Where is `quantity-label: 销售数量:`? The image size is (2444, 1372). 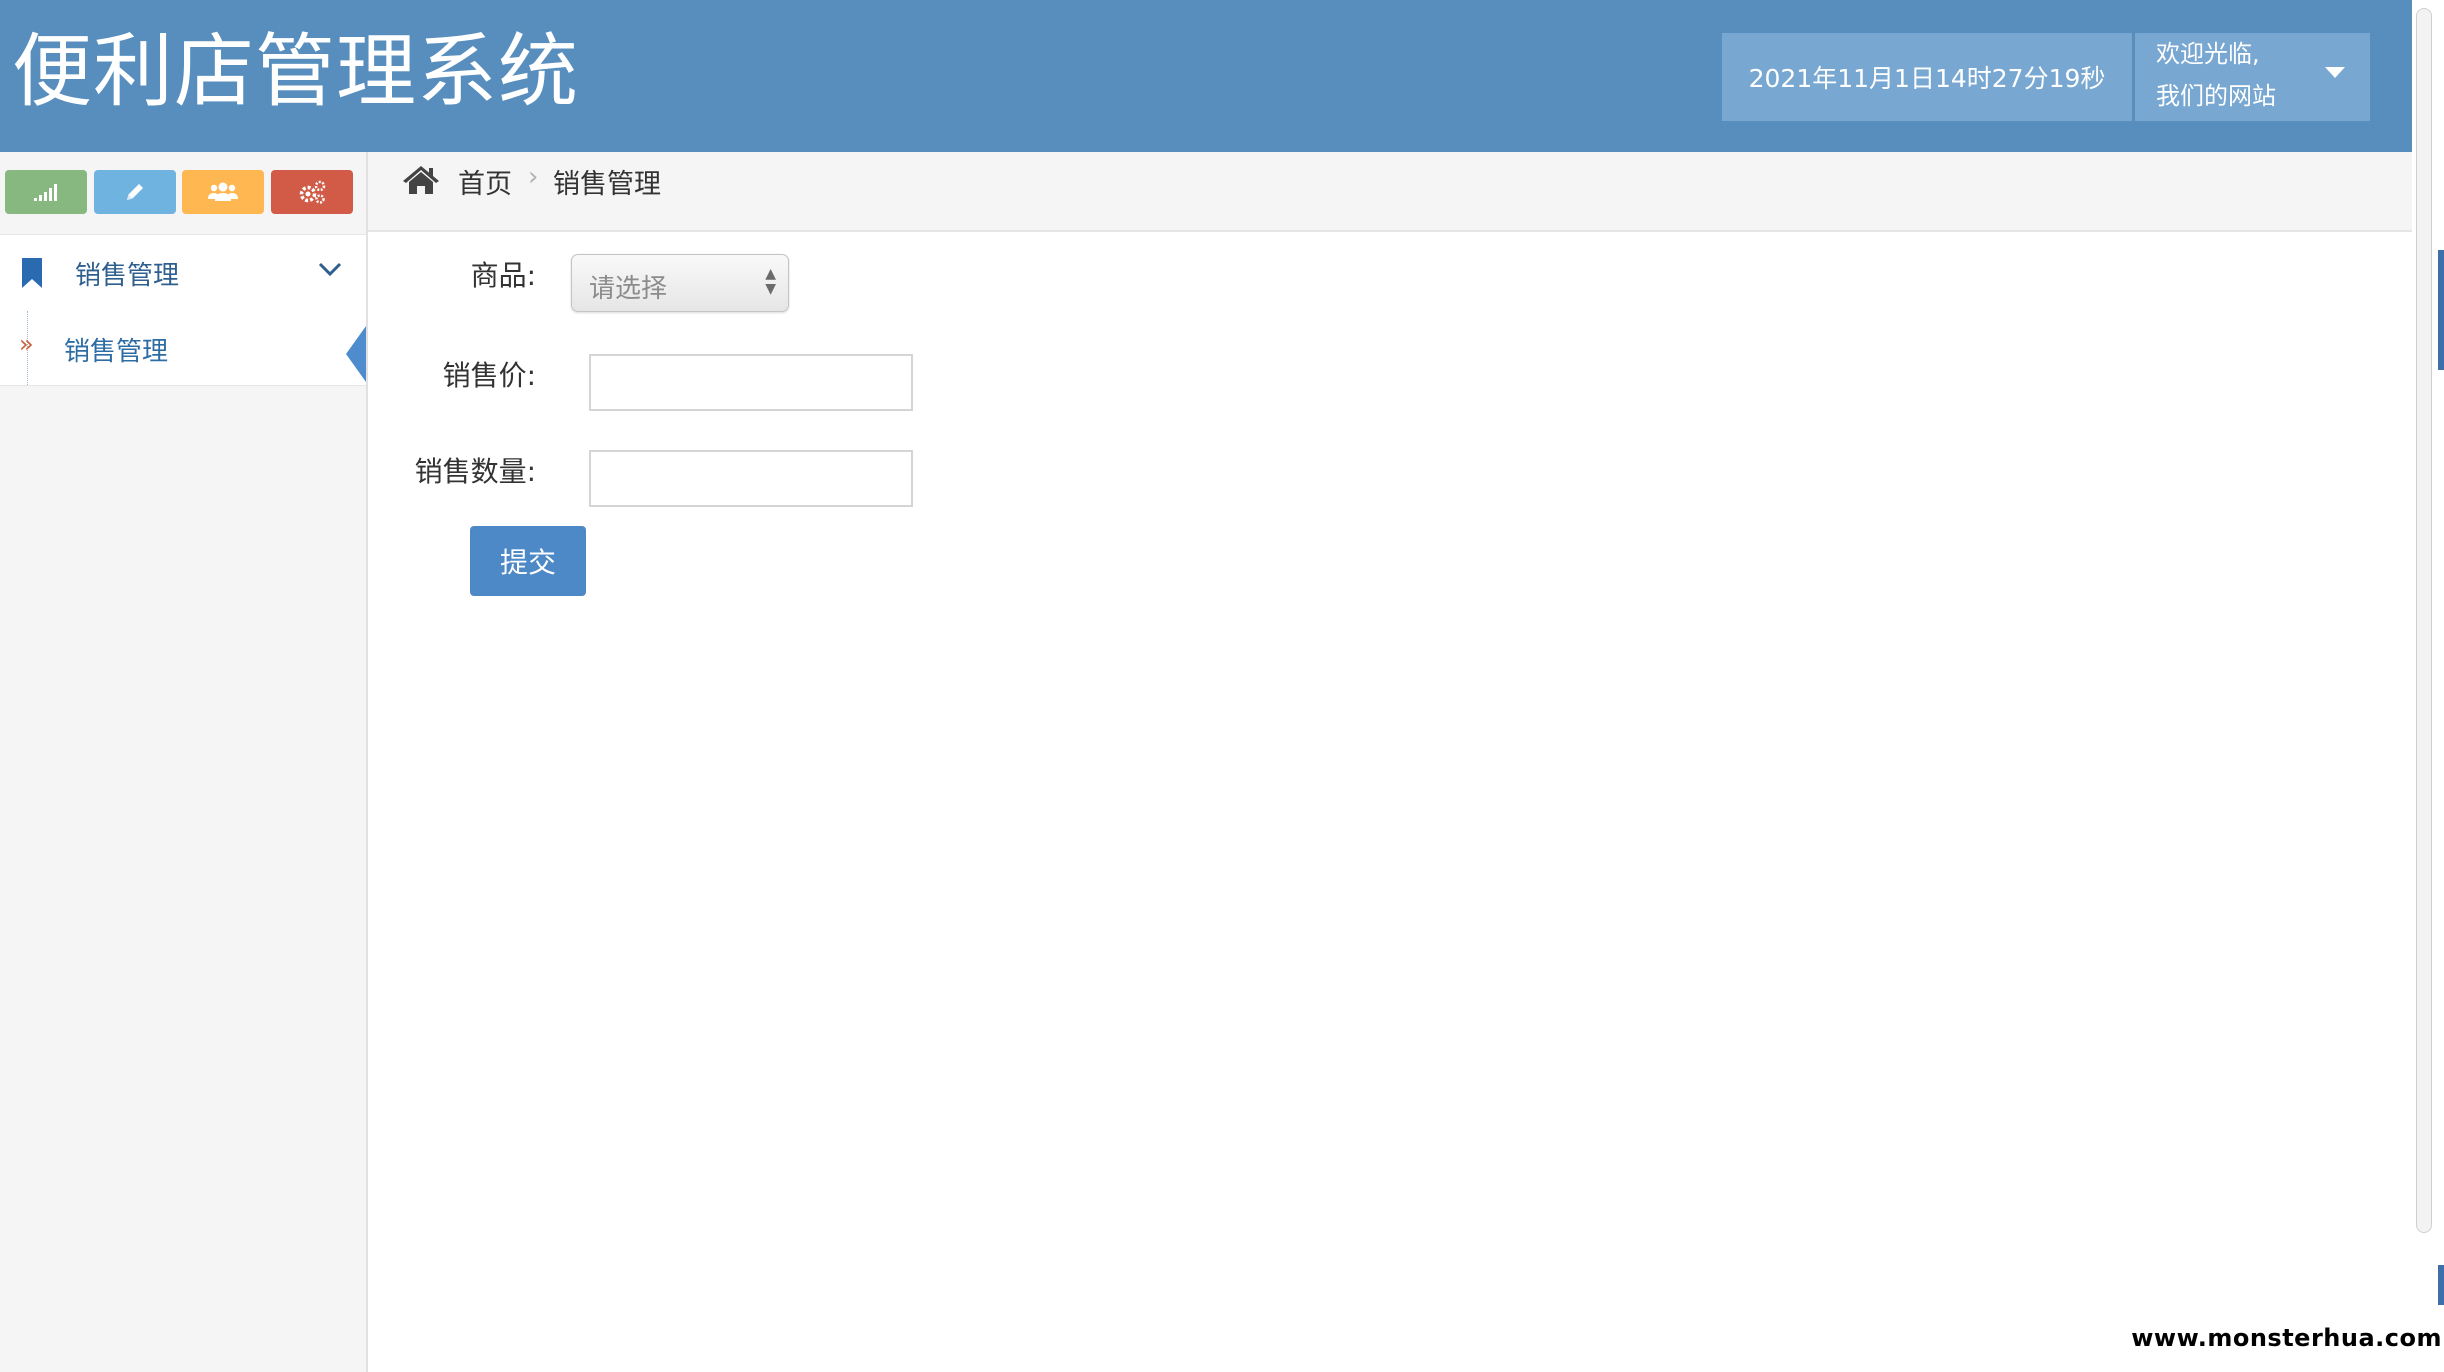
quantity-label: 销售数量: is located at coordinates (475, 471).